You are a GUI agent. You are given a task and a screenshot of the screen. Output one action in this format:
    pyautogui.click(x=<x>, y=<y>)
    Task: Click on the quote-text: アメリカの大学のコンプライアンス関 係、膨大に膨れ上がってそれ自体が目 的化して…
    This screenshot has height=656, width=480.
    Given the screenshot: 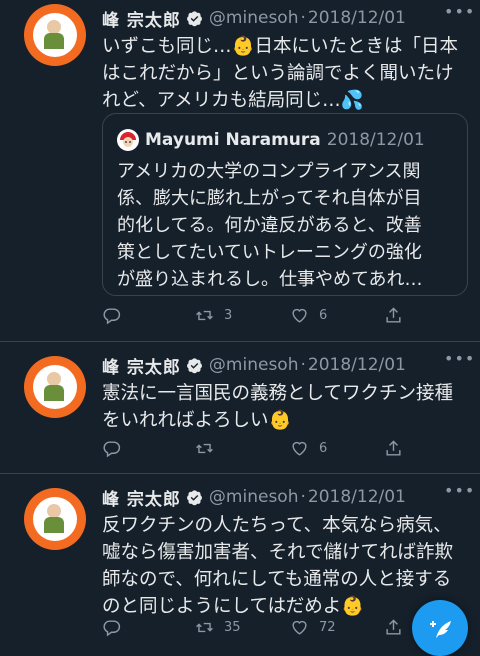 What is the action you would take?
    pyautogui.click(x=270, y=225)
    